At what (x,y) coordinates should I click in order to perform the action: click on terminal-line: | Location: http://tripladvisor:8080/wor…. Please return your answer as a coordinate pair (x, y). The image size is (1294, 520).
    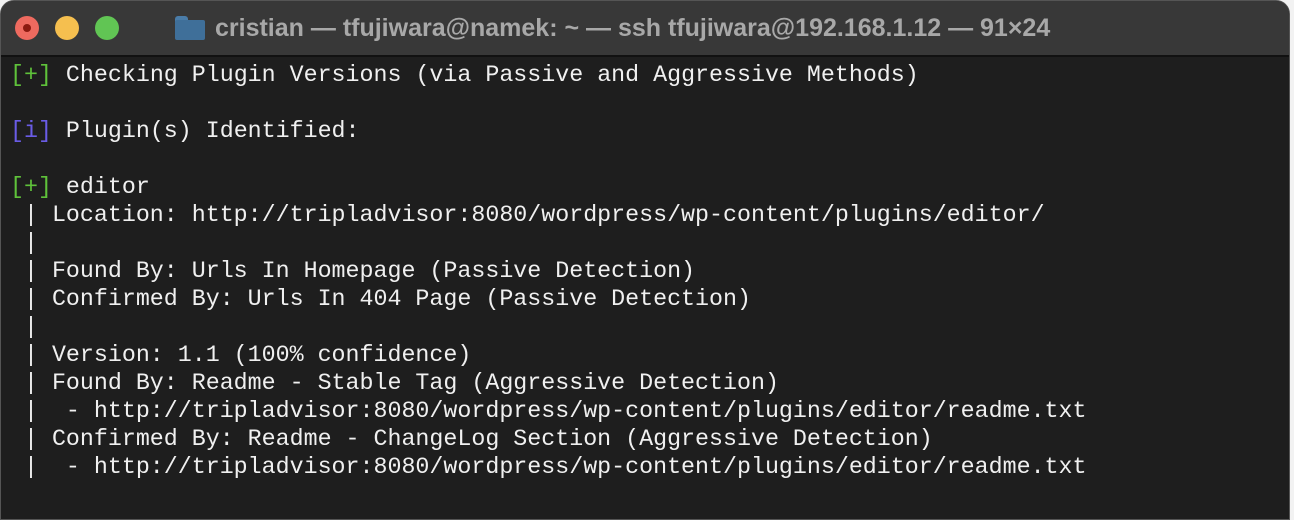
    Looking at the image, I should click on (649, 215).